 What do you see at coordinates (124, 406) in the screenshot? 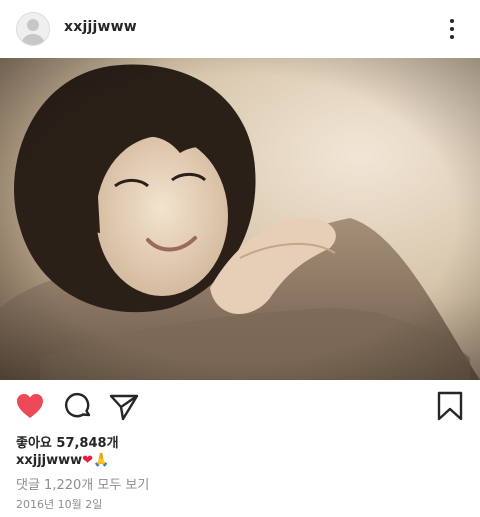
I see `paper-plane-icon` at bounding box center [124, 406].